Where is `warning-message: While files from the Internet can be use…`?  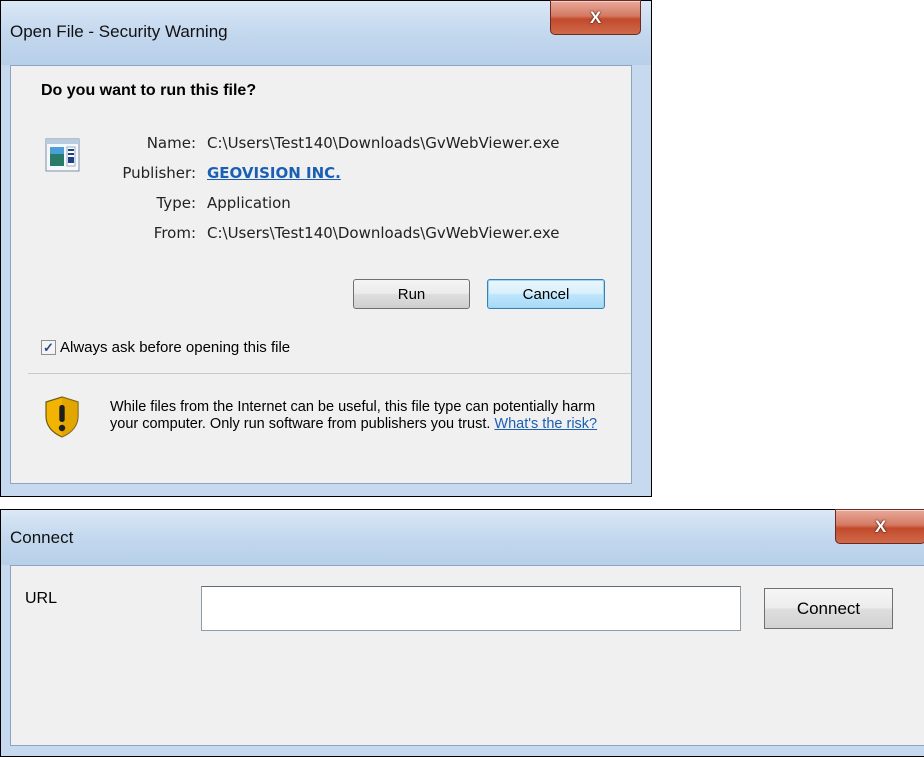
warning-message: While files from the Internet can be use… is located at coordinates (355, 416).